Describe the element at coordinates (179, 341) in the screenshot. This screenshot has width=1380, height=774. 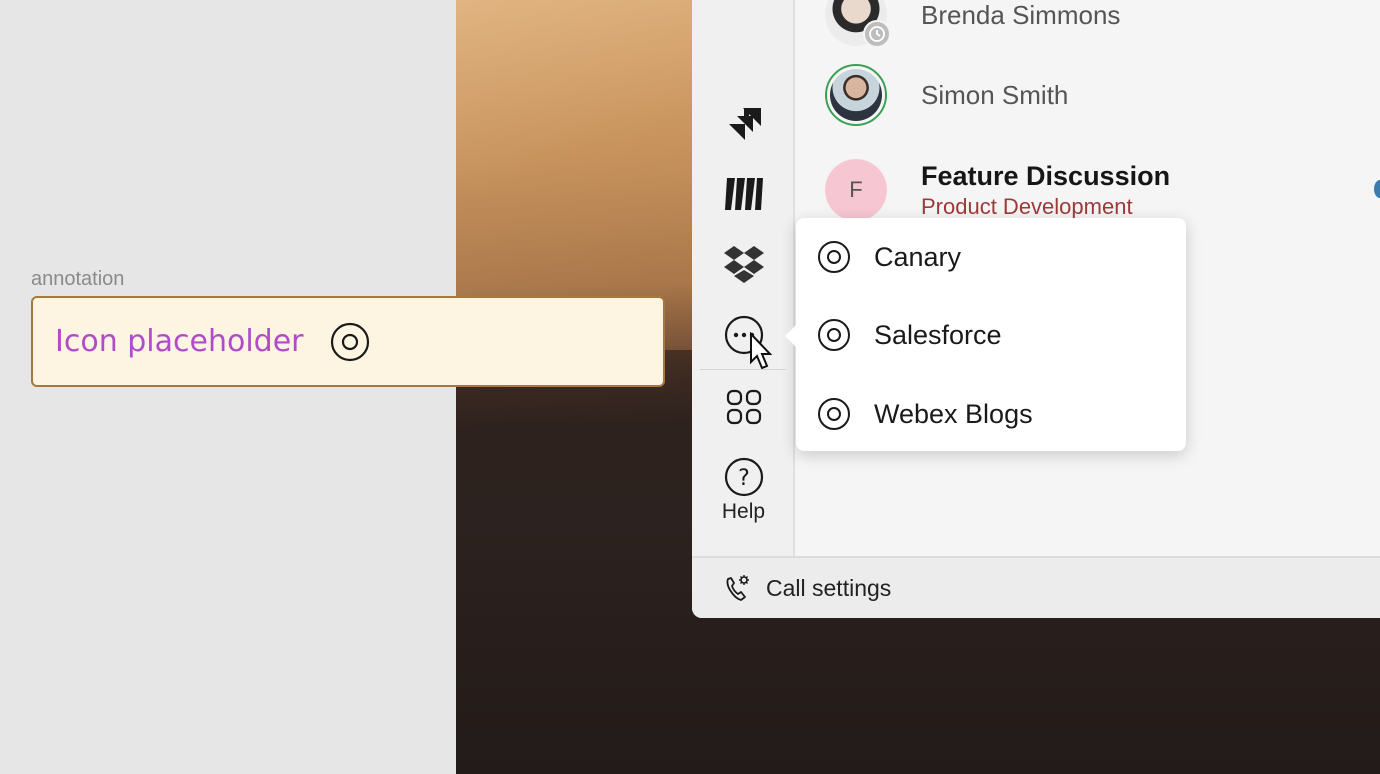
I see `annotation-text: Icon placeholder` at that location.